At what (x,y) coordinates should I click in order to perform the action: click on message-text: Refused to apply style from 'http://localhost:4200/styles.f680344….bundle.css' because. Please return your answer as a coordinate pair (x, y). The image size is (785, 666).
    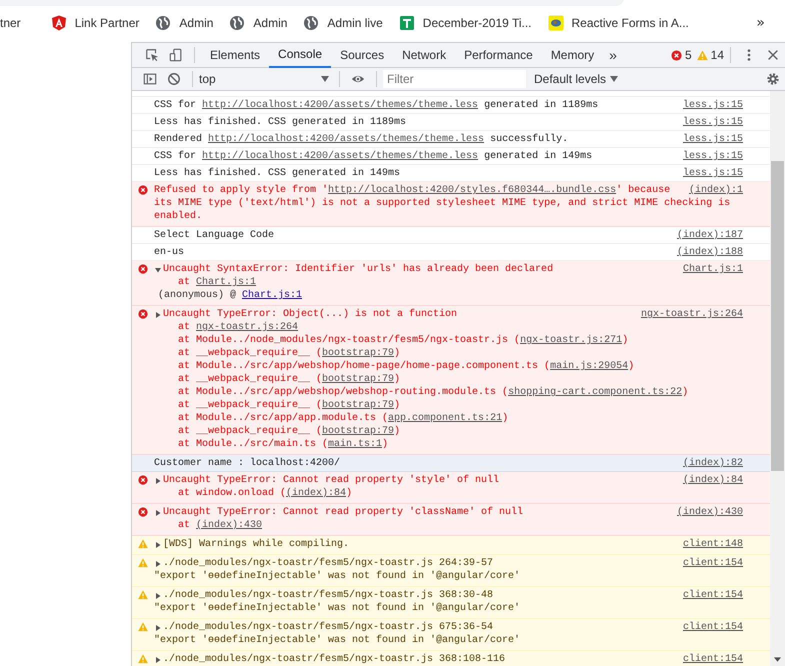
    Looking at the image, I should click on (412, 190).